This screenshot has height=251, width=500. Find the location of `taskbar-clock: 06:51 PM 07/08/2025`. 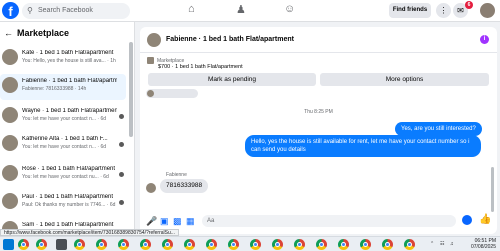

taskbar-clock: 06:51 PM 07/08/2025 is located at coordinates (483, 244).